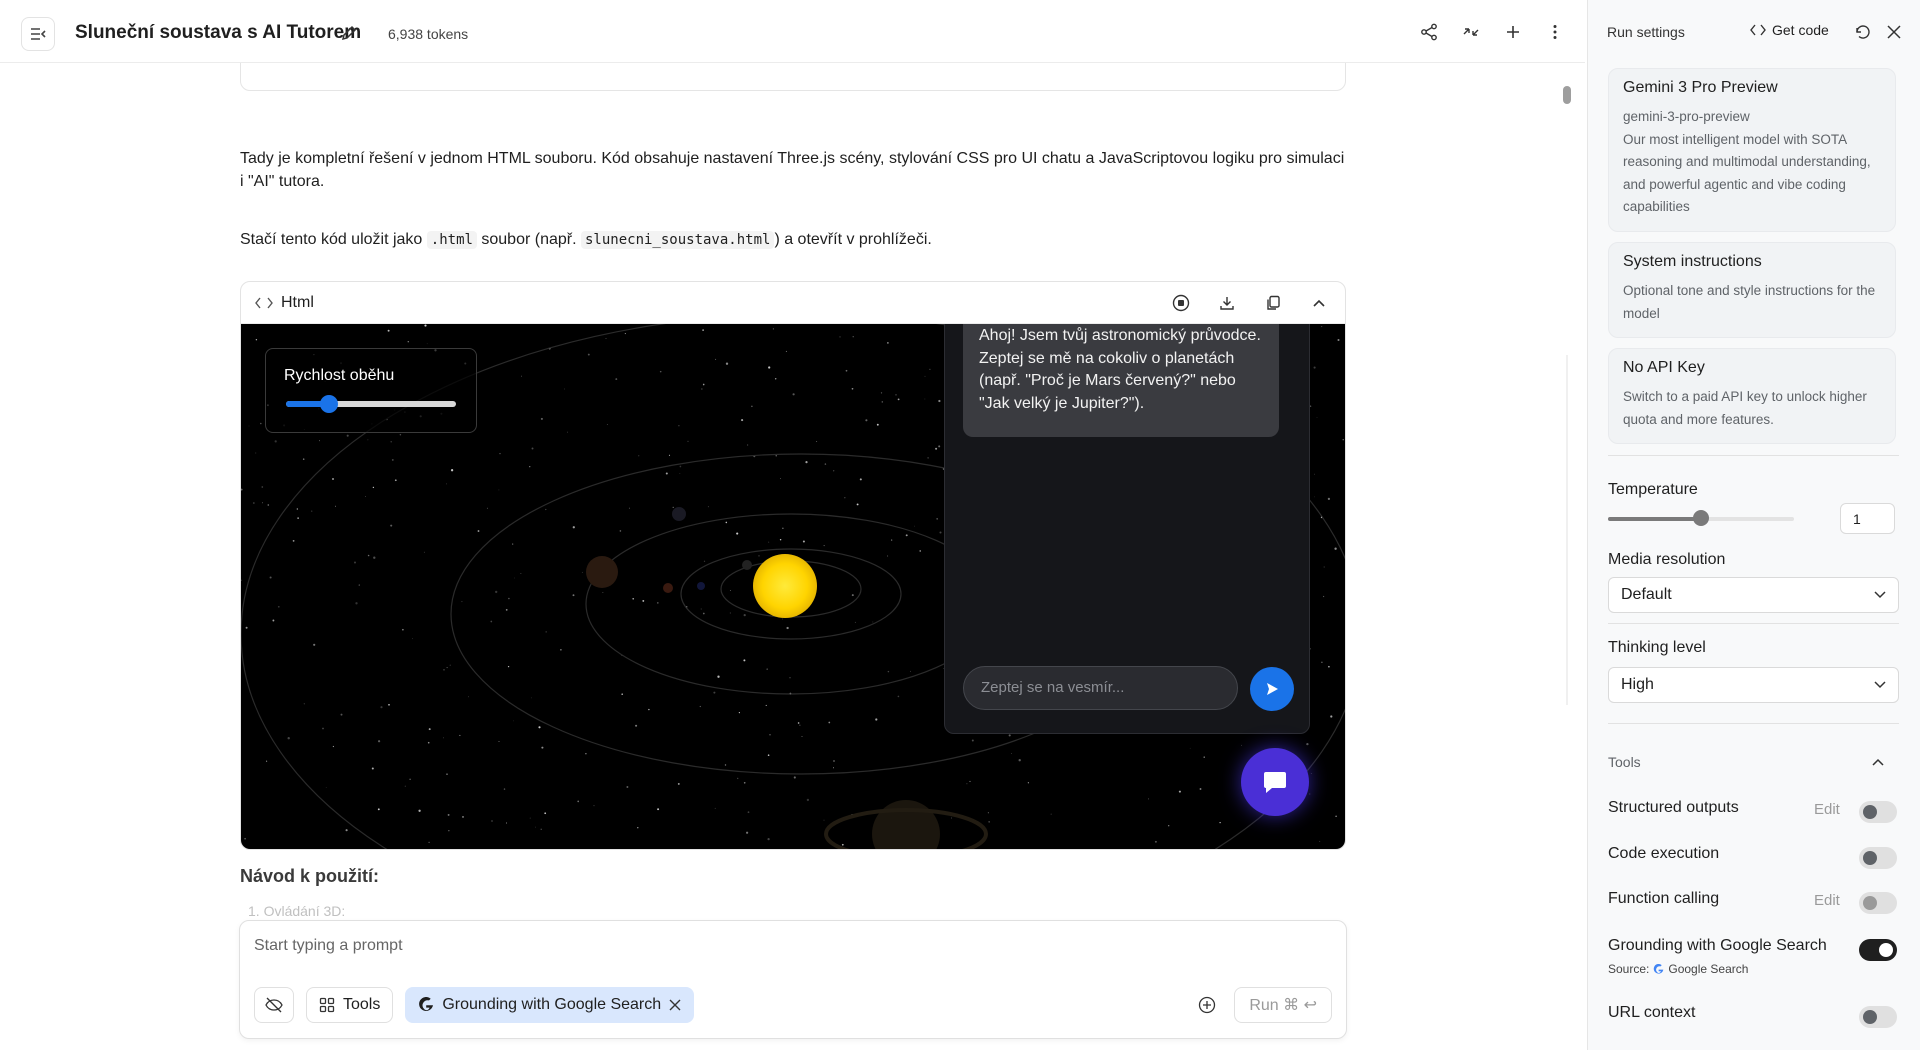 This screenshot has width=1920, height=1050. Describe the element at coordinates (284, 303) in the screenshot. I see `code-language: Html` at that location.